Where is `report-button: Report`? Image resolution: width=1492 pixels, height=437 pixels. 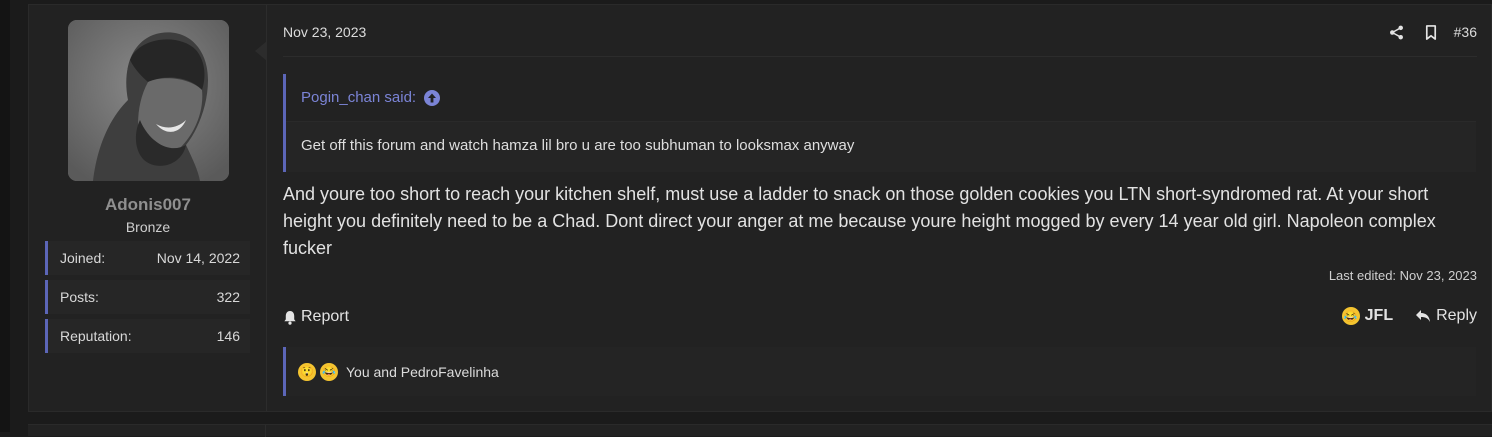 report-button: Report is located at coordinates (316, 317).